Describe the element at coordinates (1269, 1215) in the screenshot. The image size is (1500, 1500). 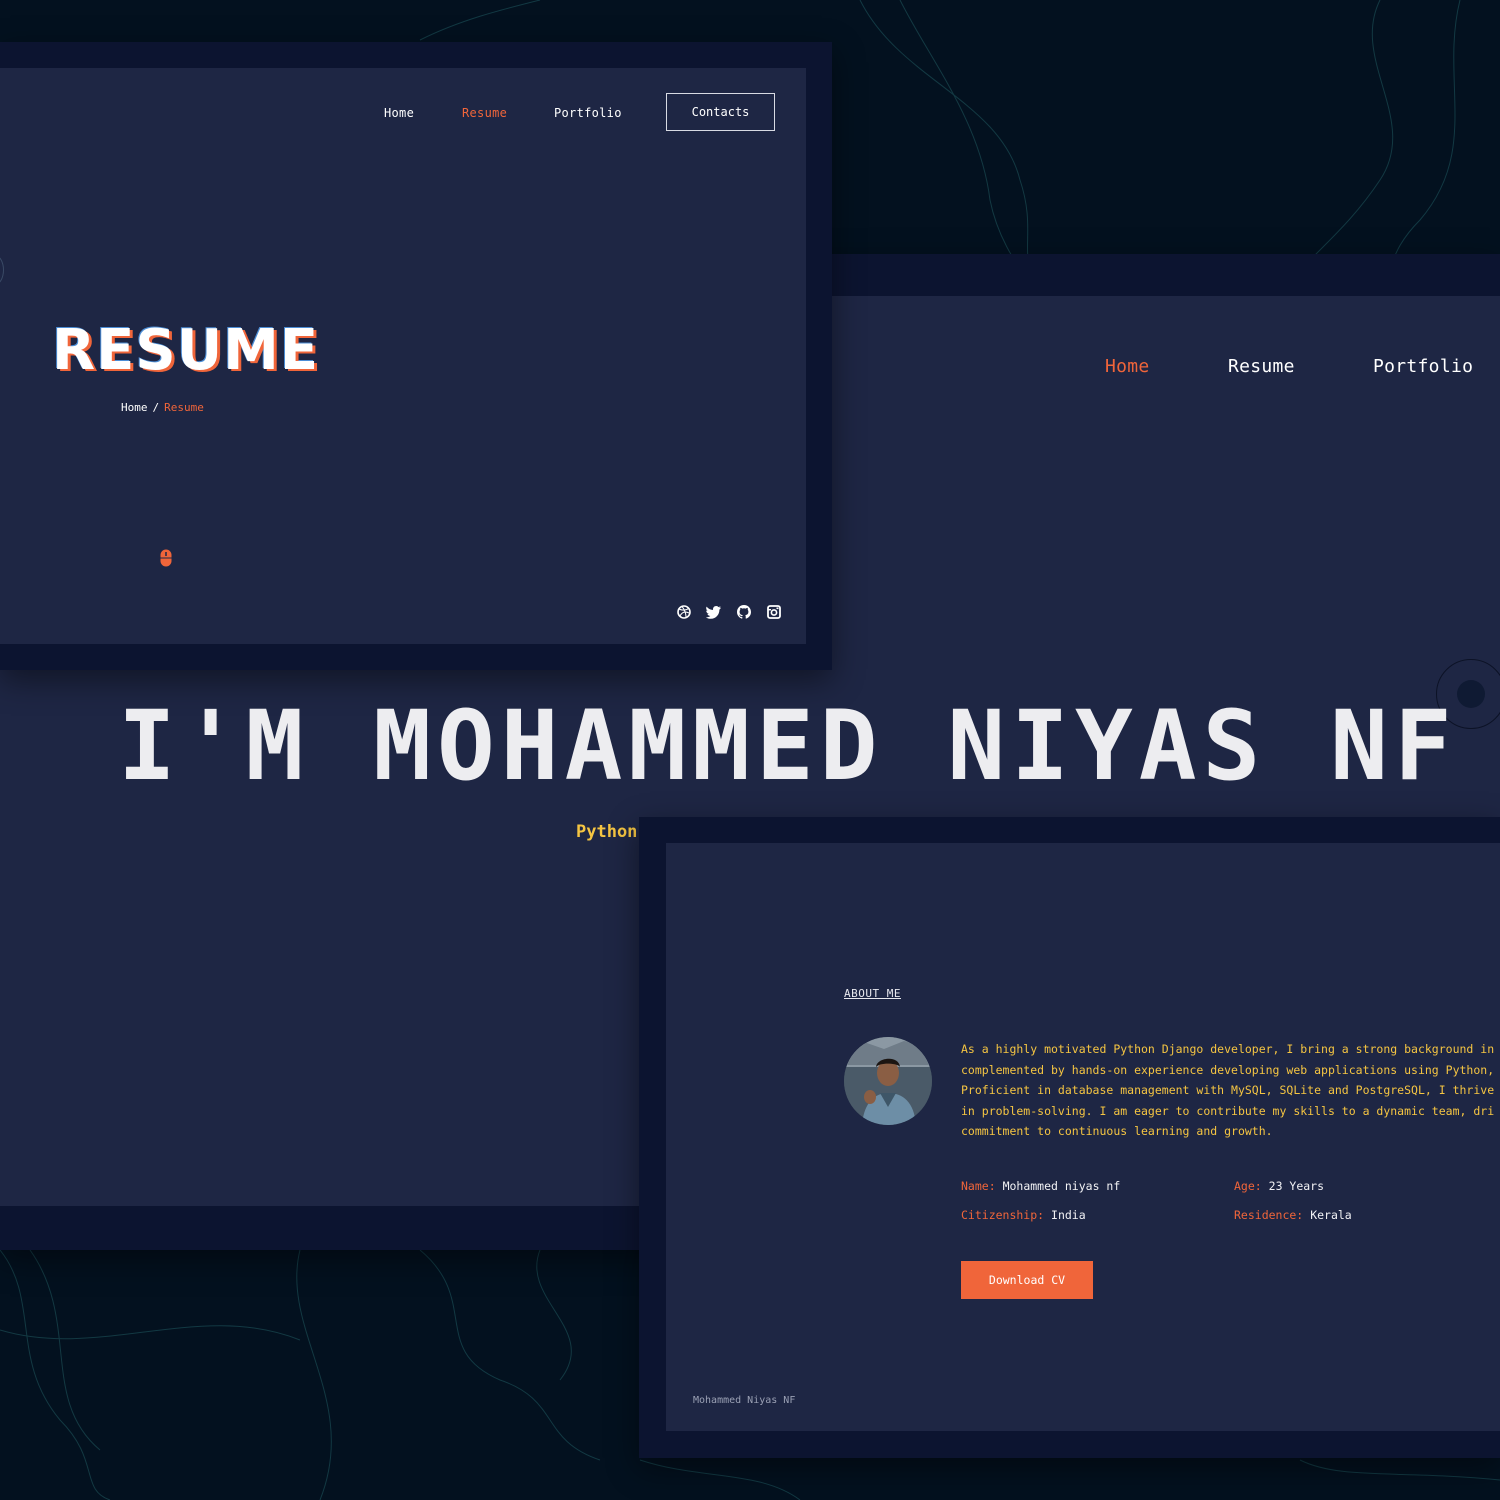
I see `info-residence-key: Residence:` at that location.